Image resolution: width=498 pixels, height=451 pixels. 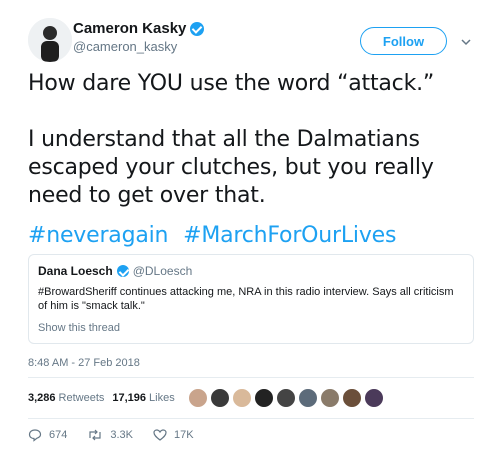 I want to click on reply-count: 674, so click(x=58, y=435).